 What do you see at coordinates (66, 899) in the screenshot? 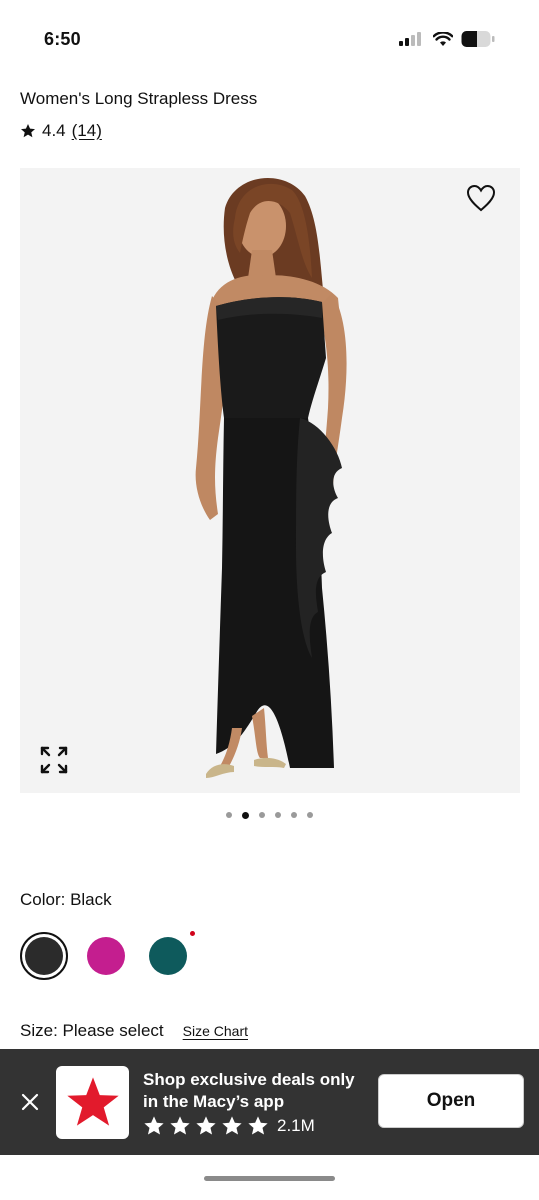
I see `color-label: Color: Black` at bounding box center [66, 899].